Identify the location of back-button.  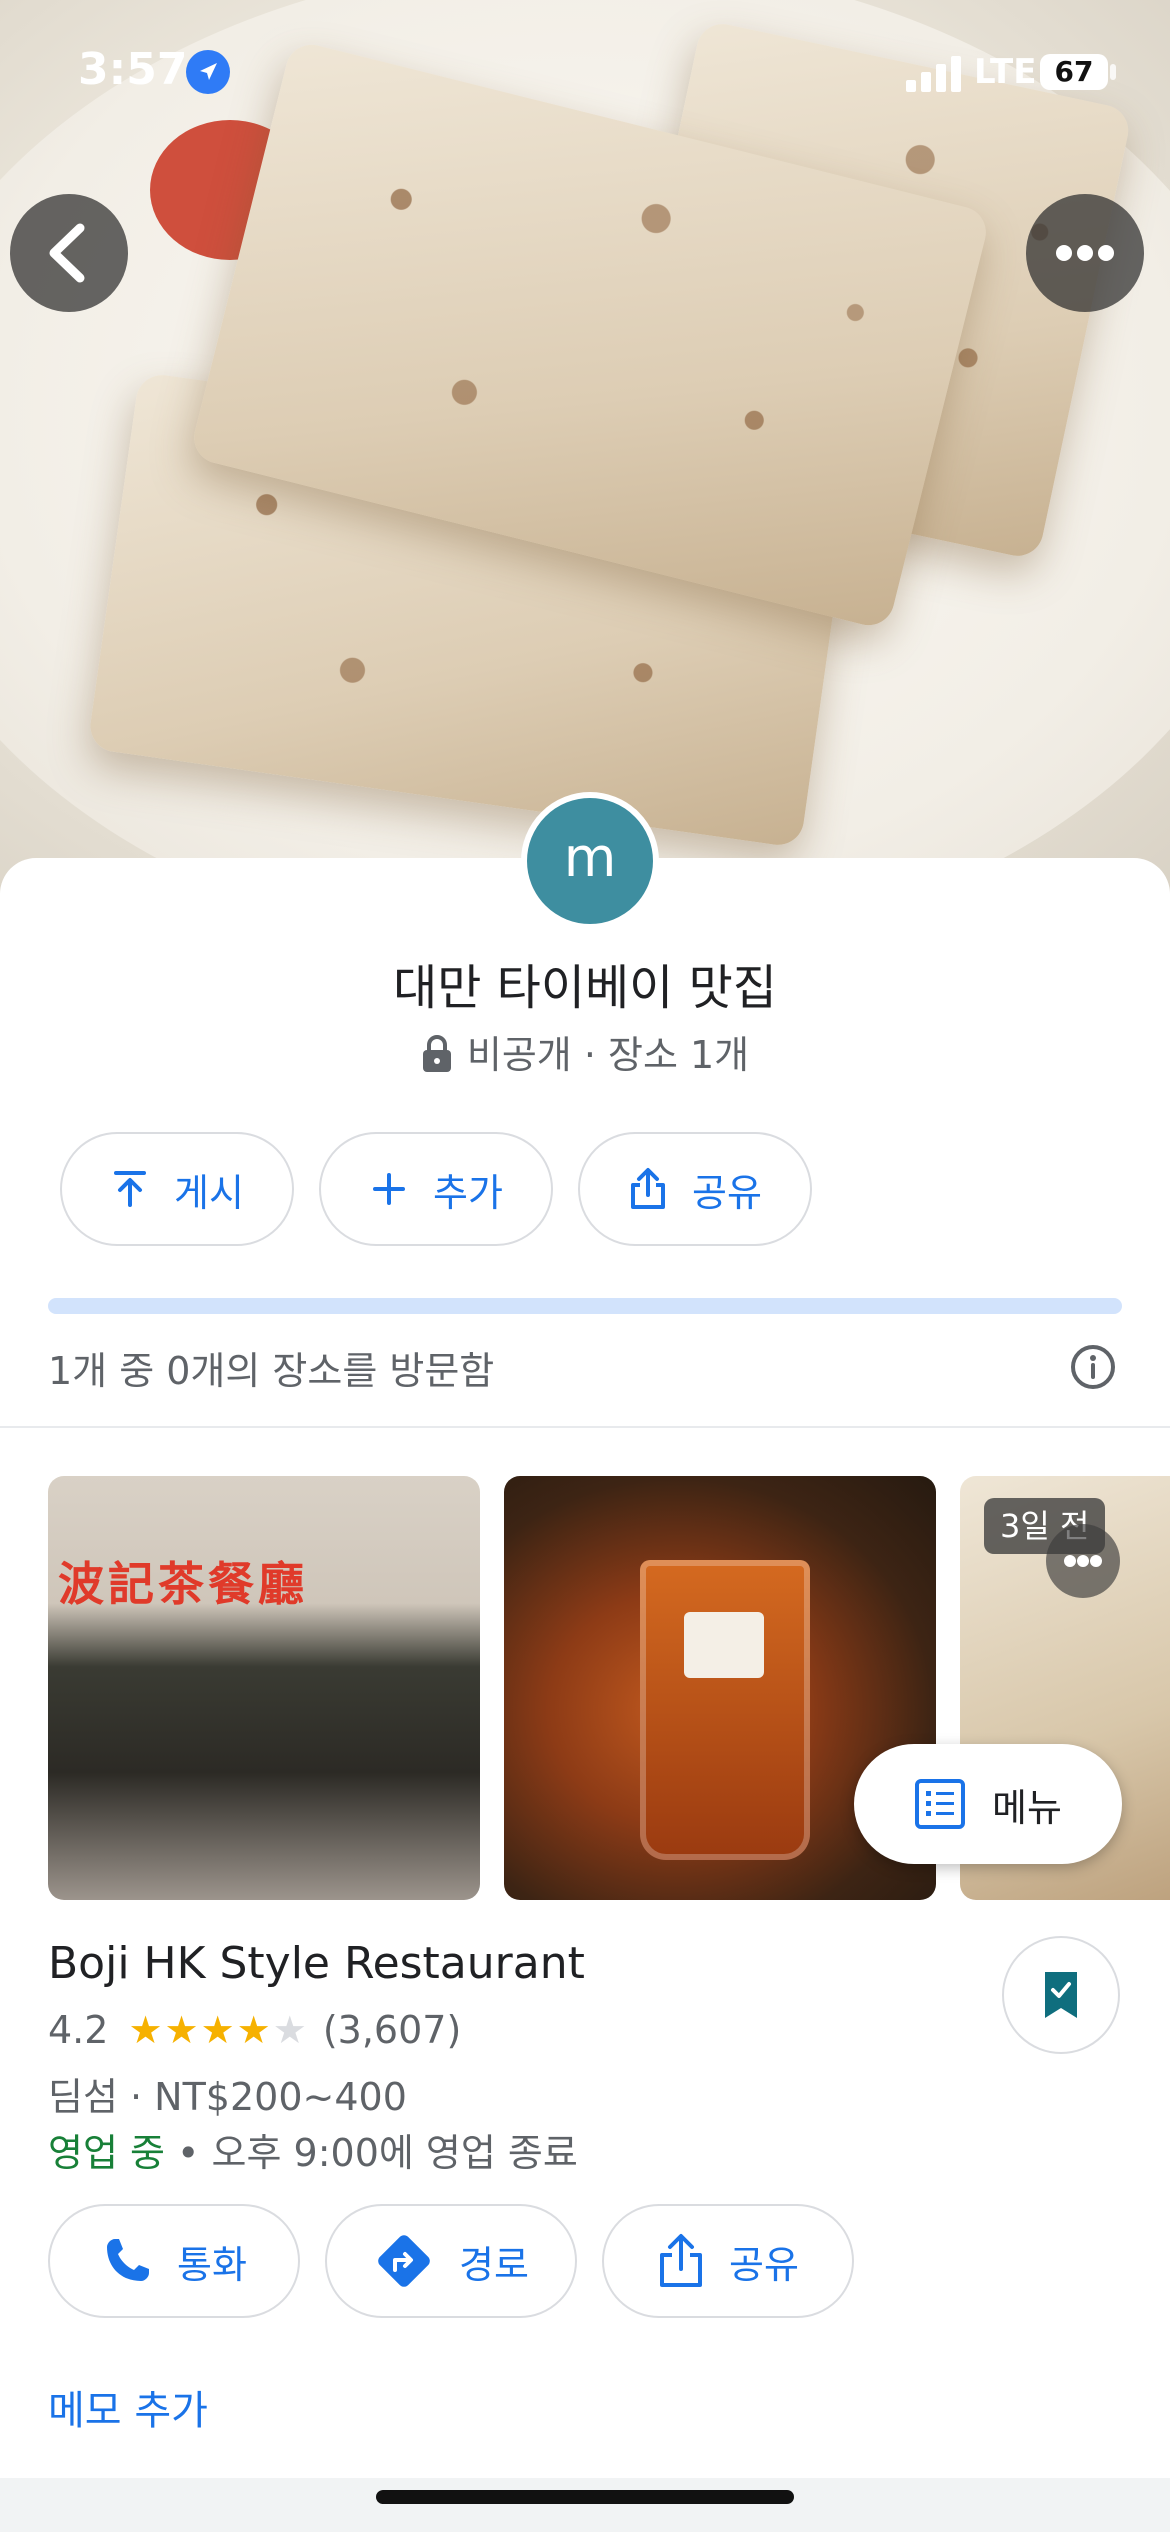
(69, 253).